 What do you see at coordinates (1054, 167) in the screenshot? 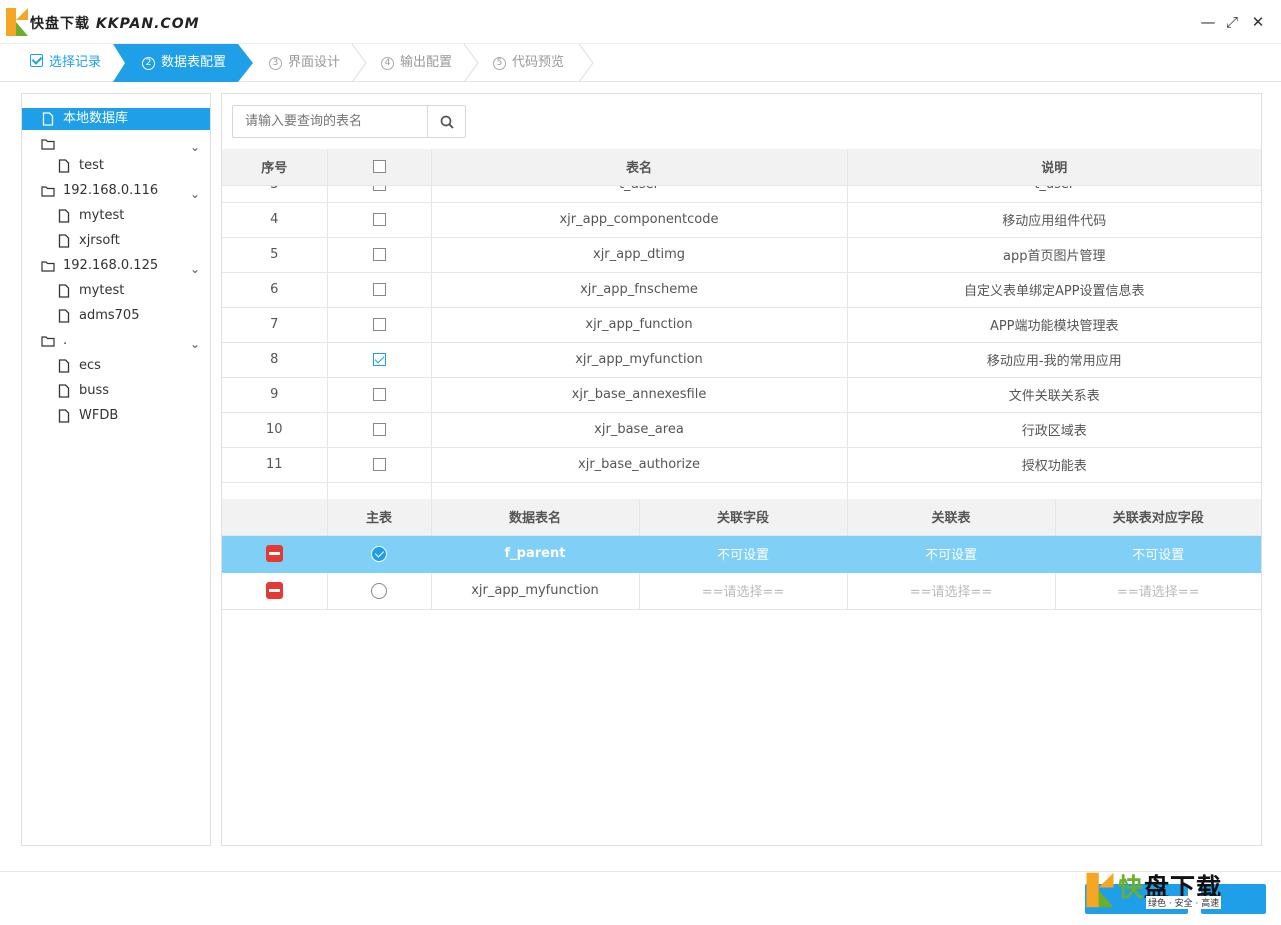
I see `column-header-description: 说明` at bounding box center [1054, 167].